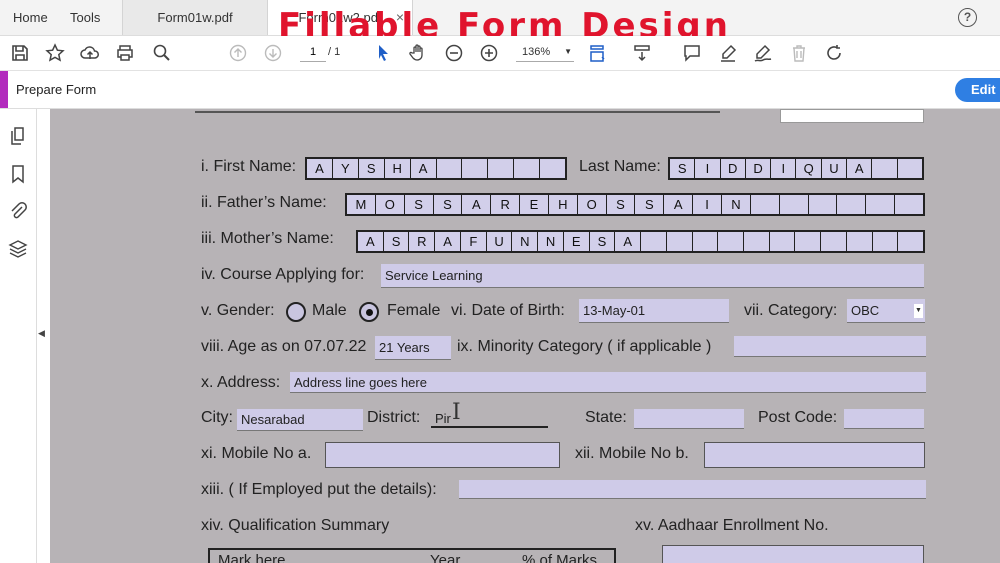  Describe the element at coordinates (614, 310) in the screenshot. I see `dob-value: 13-May-01` at that location.